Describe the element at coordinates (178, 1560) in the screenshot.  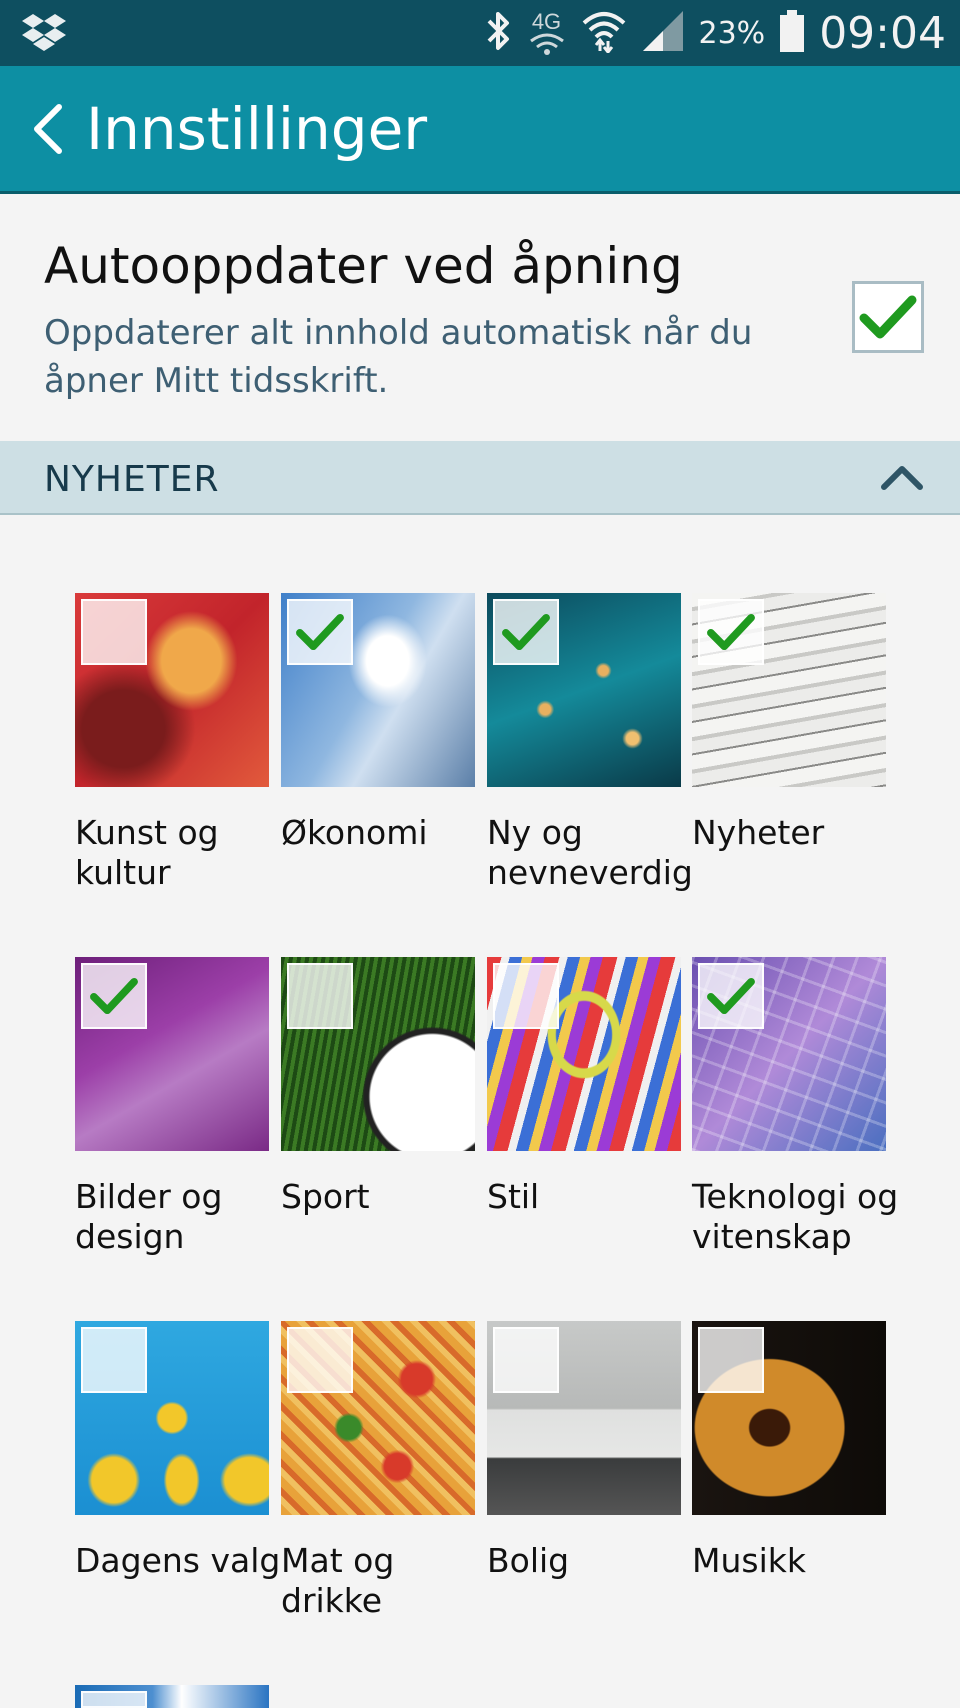
I see `category-label: Dagens valg` at that location.